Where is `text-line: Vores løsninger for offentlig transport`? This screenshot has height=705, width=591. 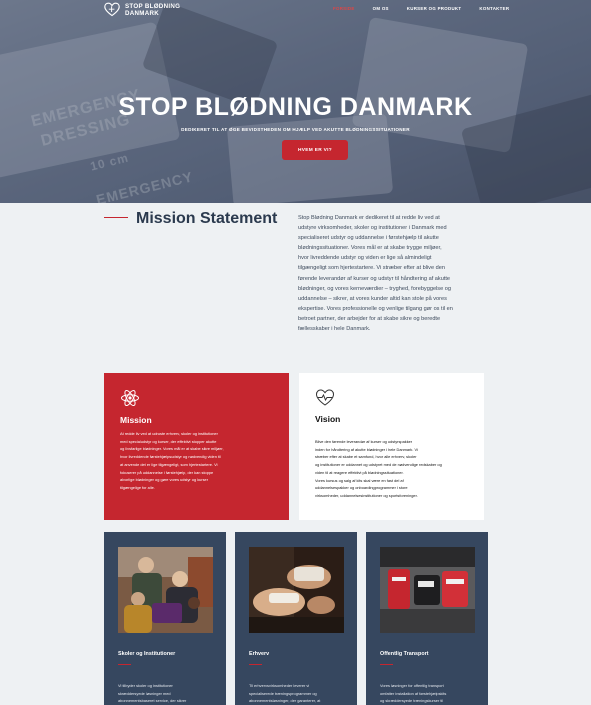 text-line: Vores løsninger for offentlig transport is located at coordinates (412, 685).